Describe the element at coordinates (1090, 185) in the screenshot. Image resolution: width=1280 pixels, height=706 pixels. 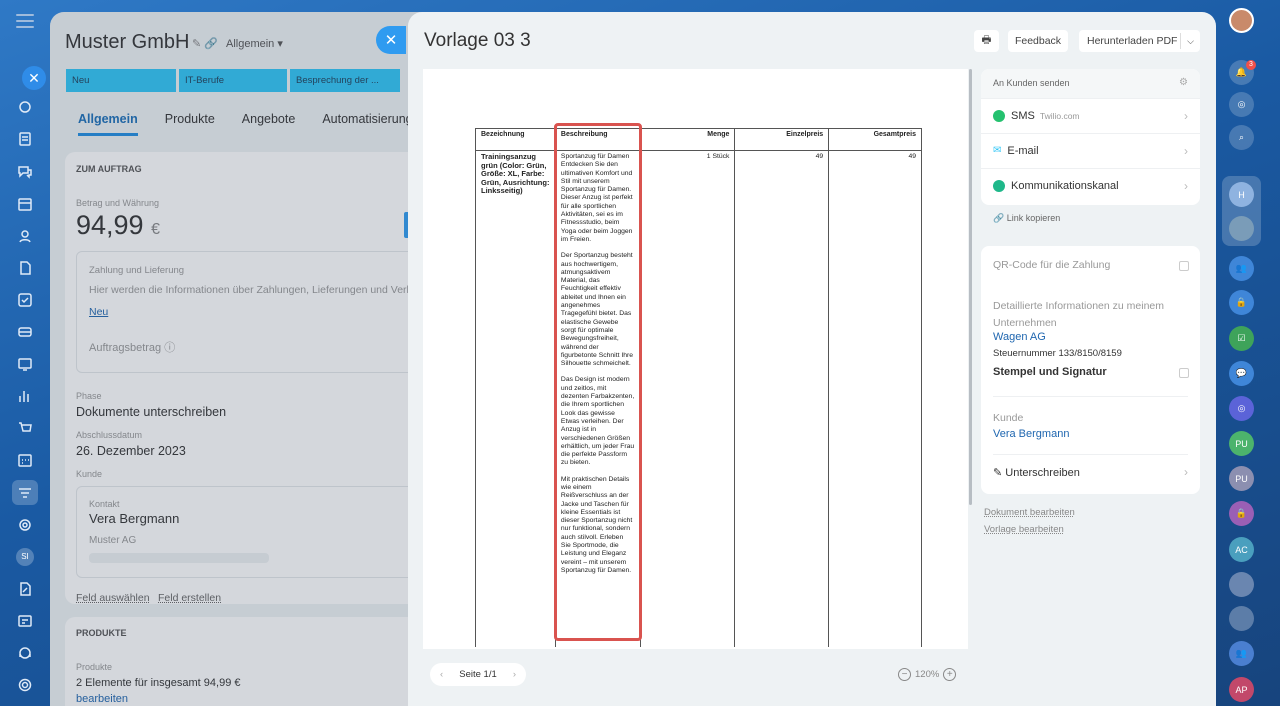
I see `send-channel: Kommunikationskanal ›` at that location.